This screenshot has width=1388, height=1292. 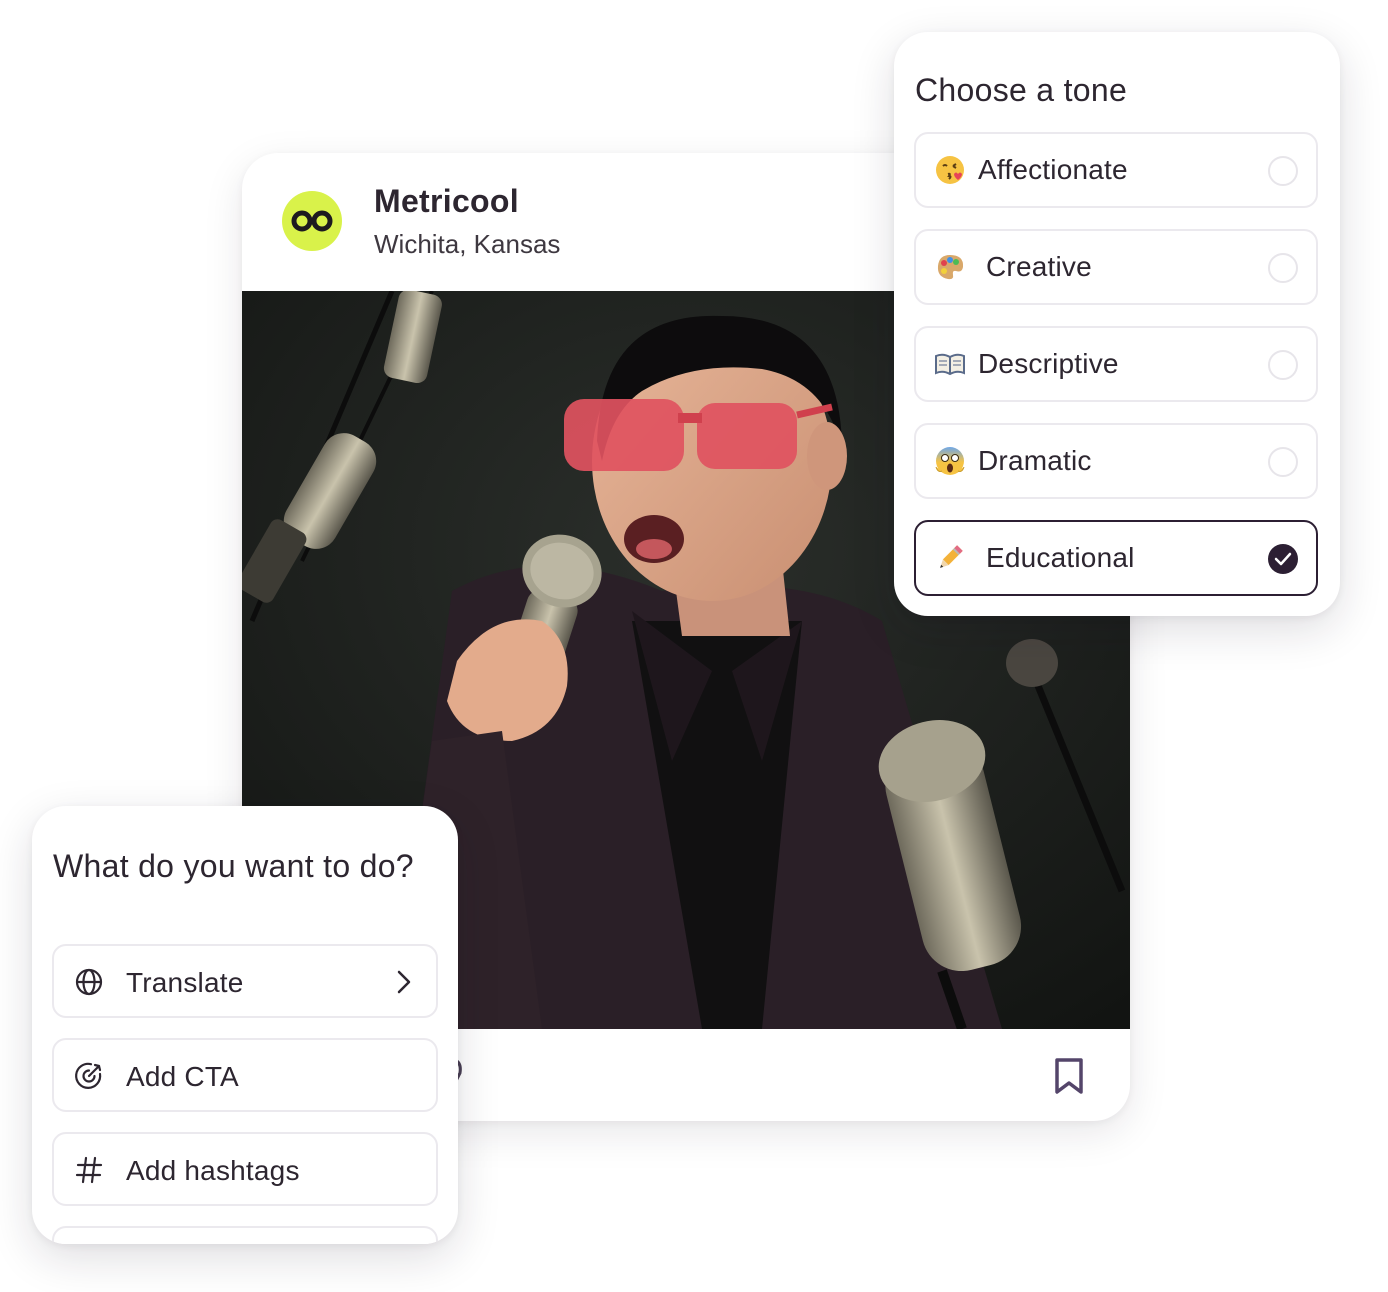 What do you see at coordinates (404, 982) in the screenshot?
I see `chevron-right-icon` at bounding box center [404, 982].